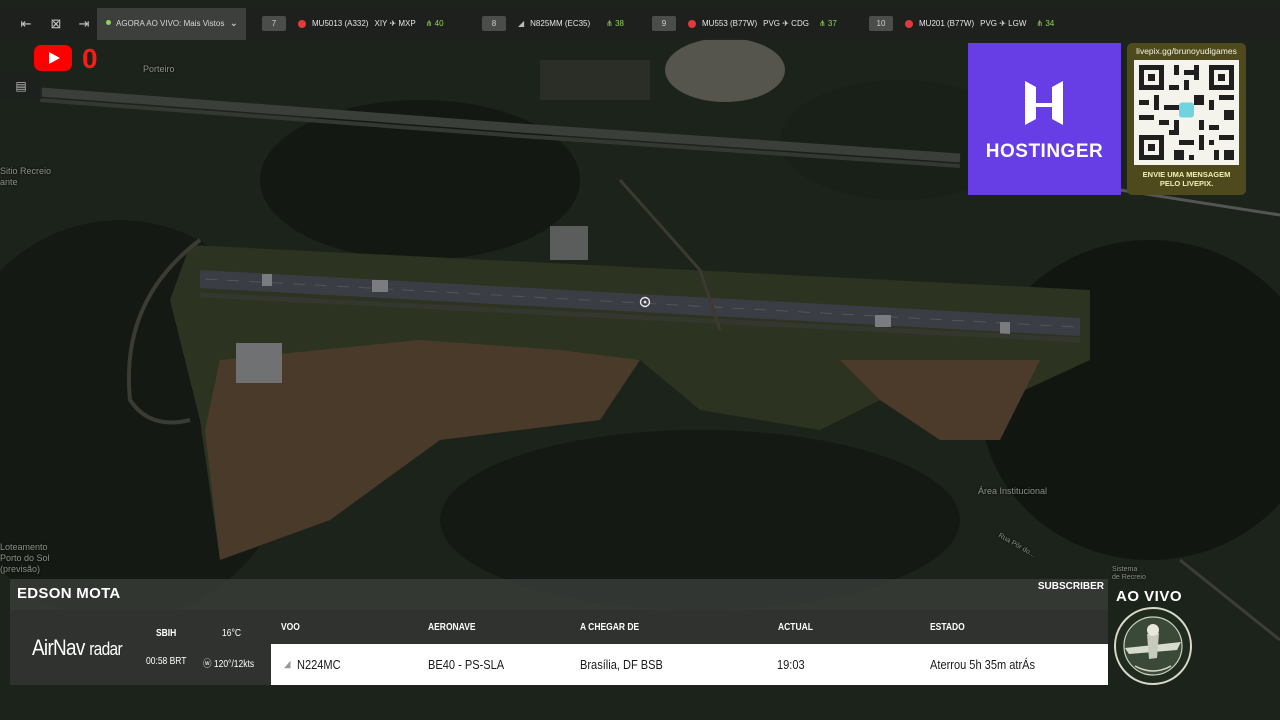 This screenshot has width=1280, height=720. Describe the element at coordinates (84, 24) in the screenshot. I see `skip-next-icon: ⇥` at that location.